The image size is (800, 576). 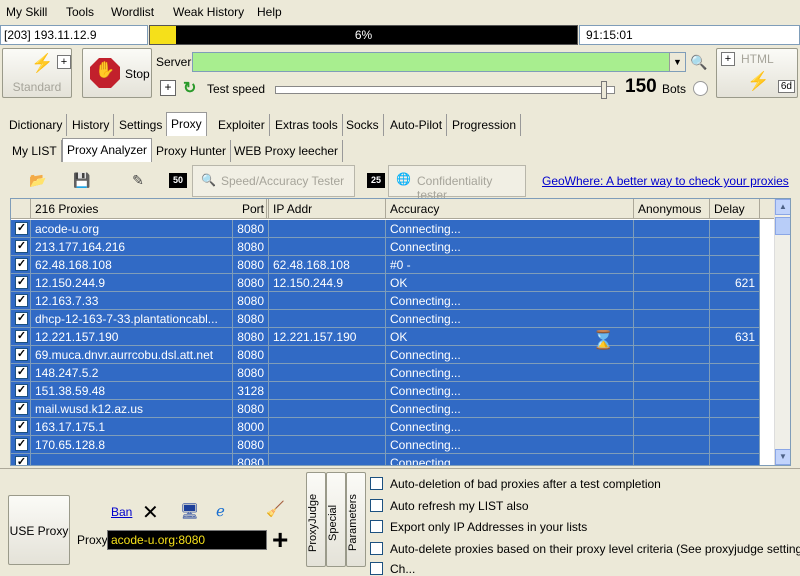 What do you see at coordinates (510, 209) in the screenshot?
I see `header-accuracy: Accuracy` at bounding box center [510, 209].